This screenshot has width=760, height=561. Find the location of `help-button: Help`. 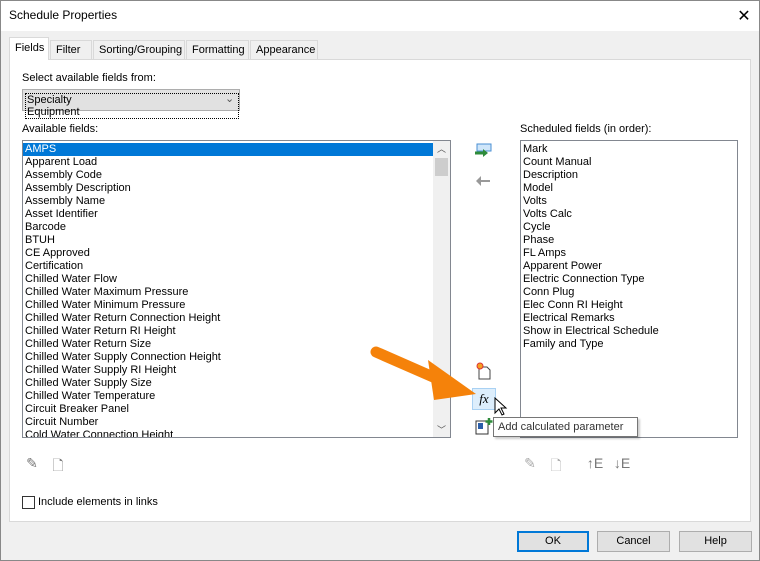

help-button: Help is located at coordinates (715, 541).